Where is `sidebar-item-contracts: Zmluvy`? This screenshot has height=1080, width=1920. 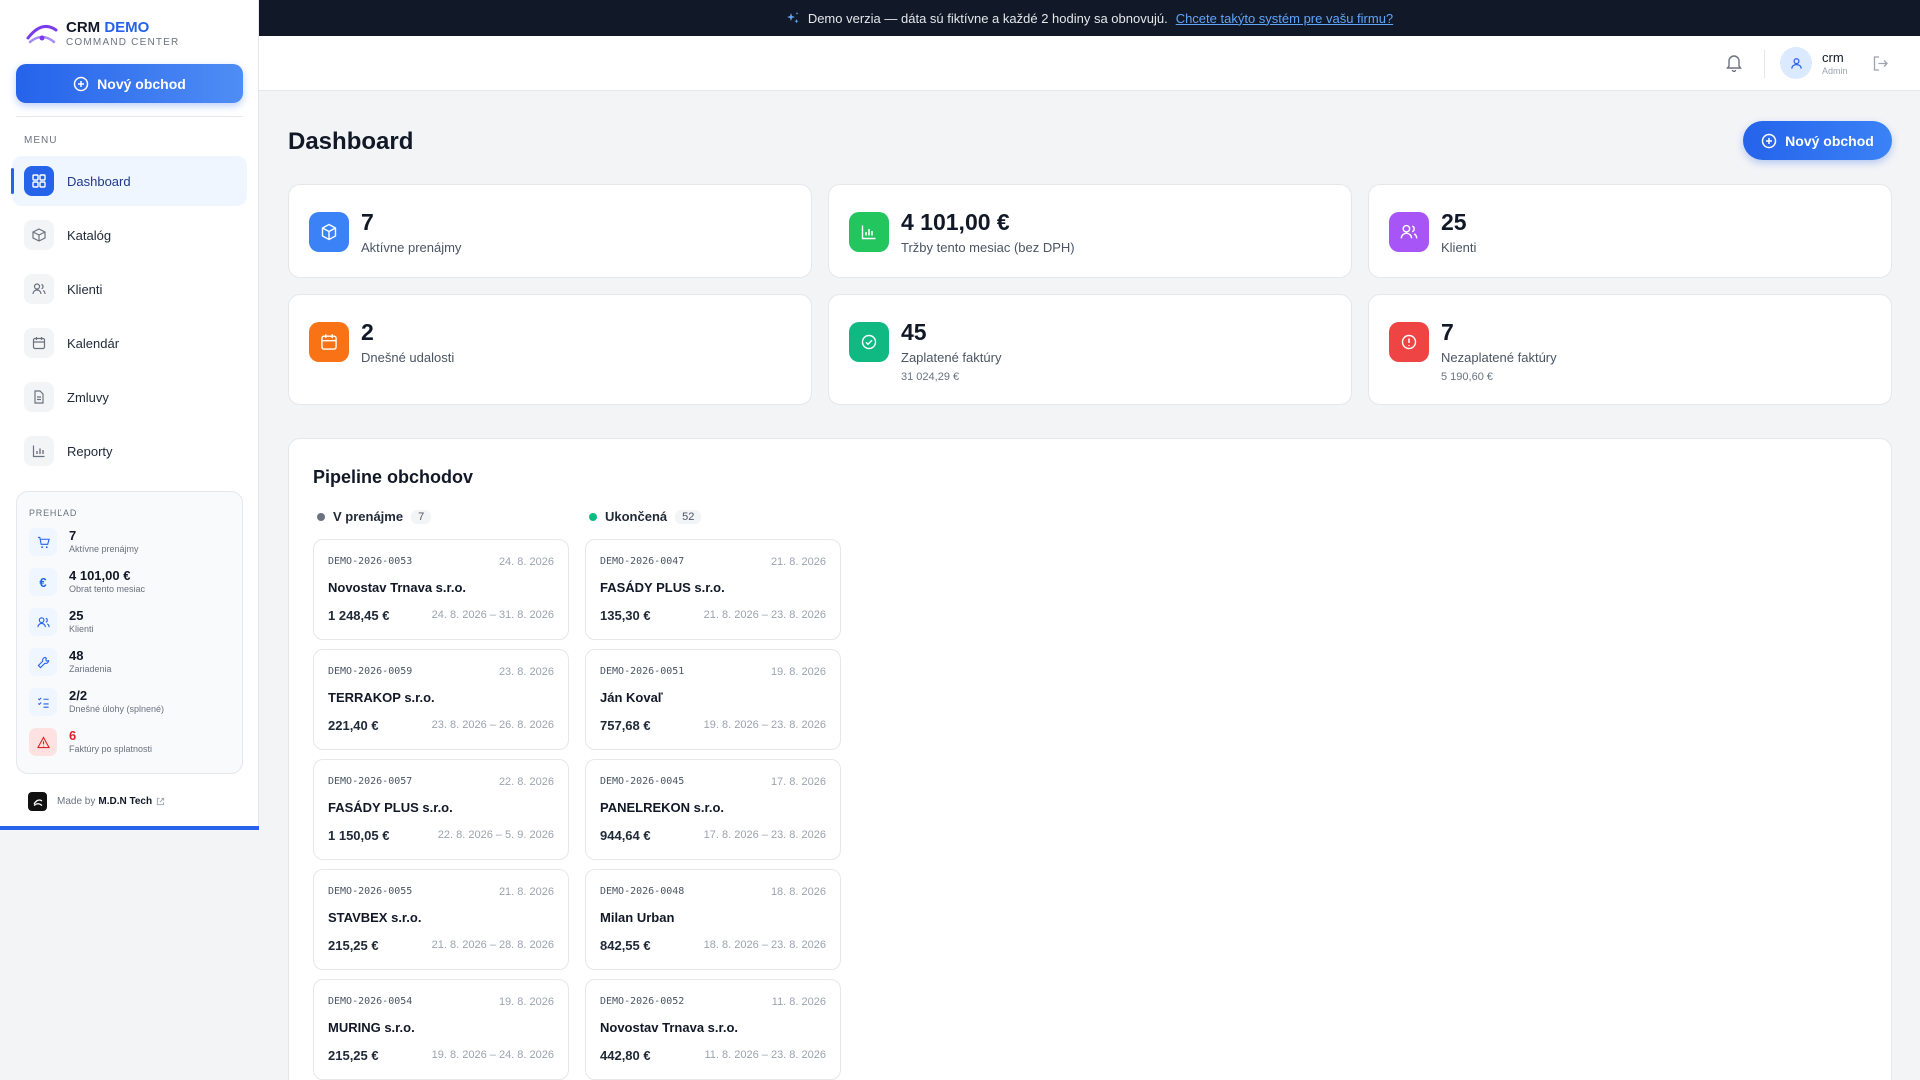
sidebar-item-contracts: Zmluvy is located at coordinates (129, 397).